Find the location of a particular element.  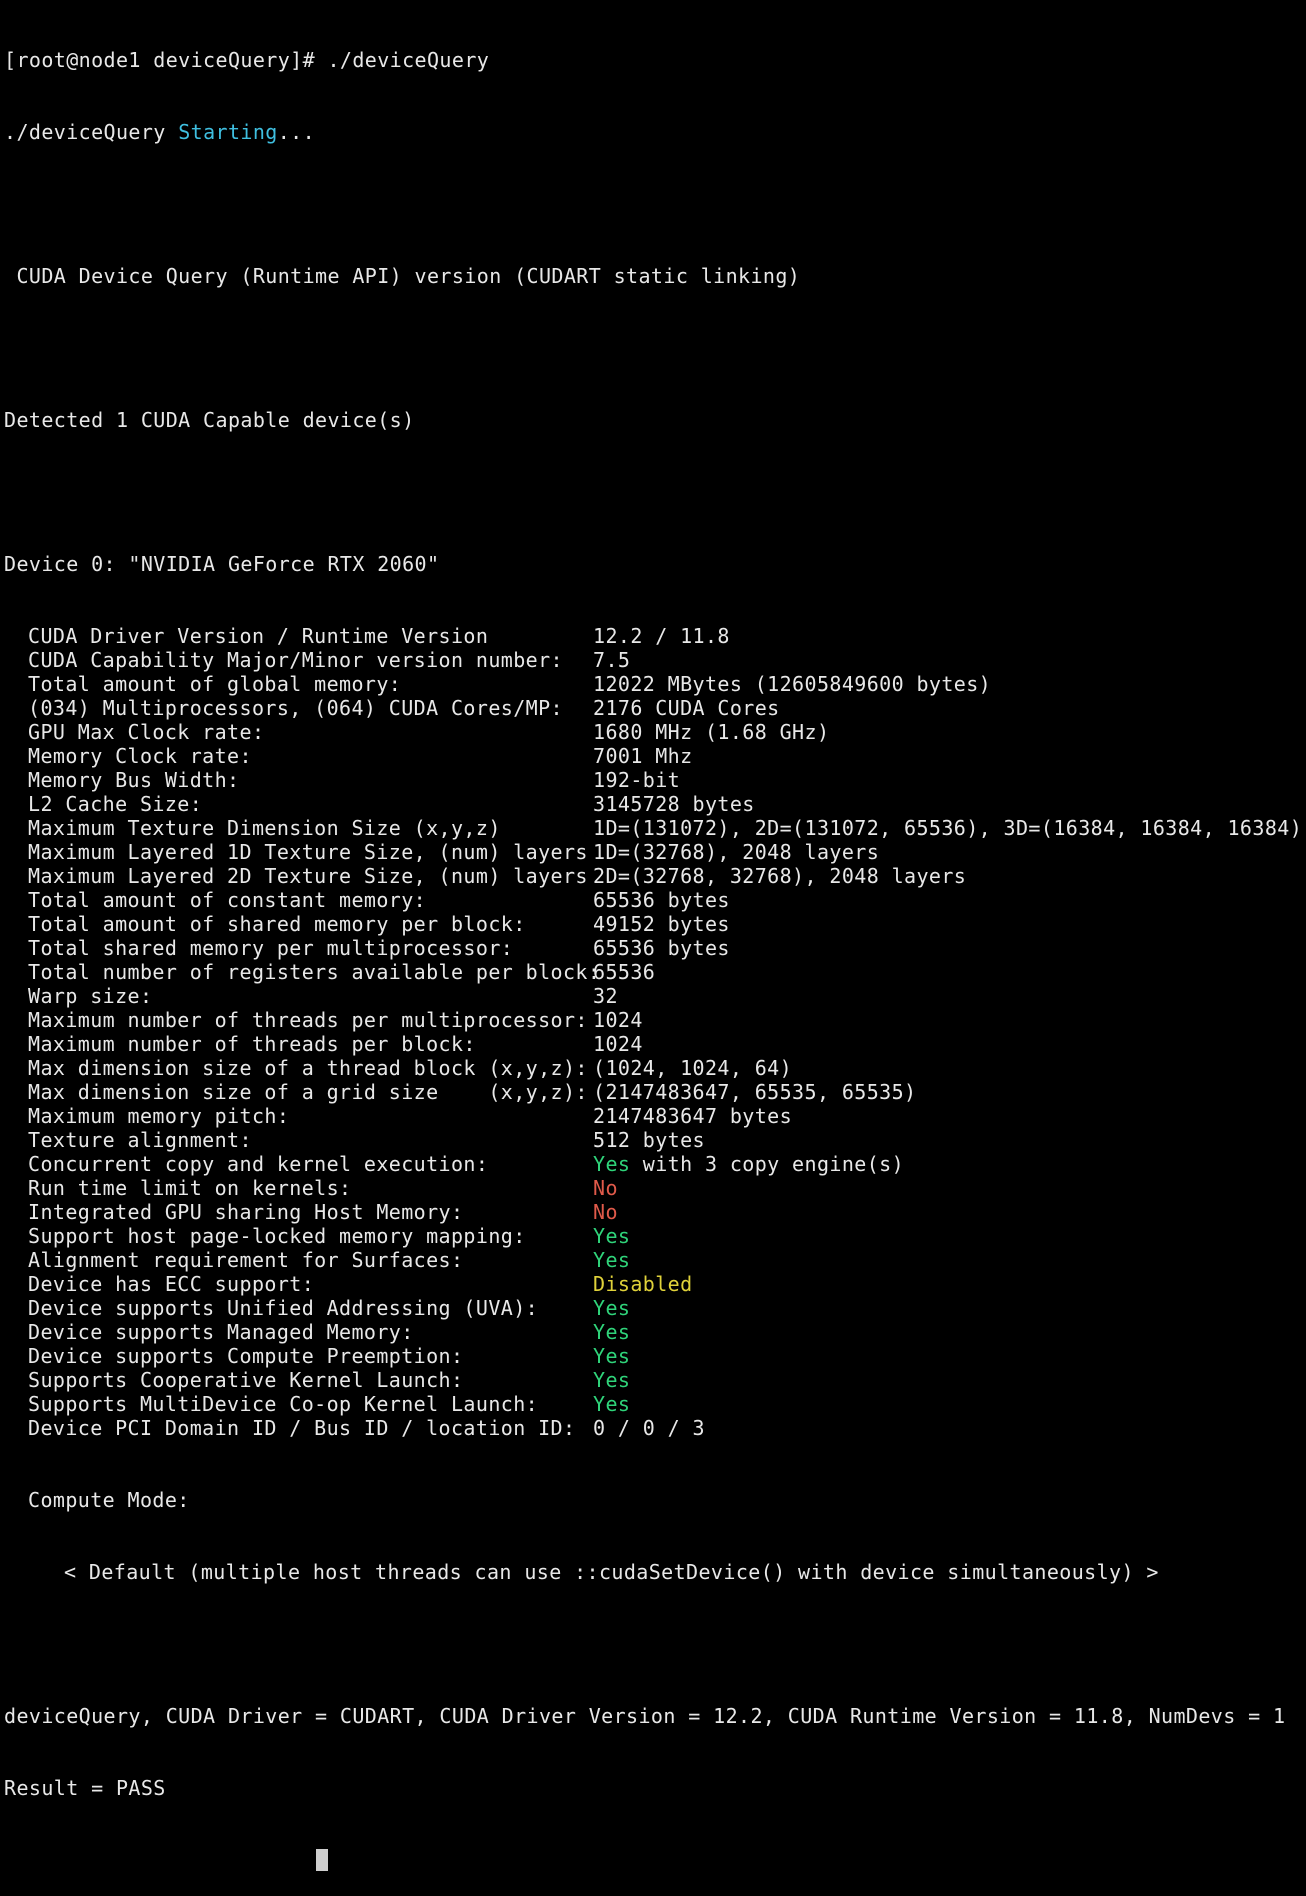

property-label: Run time limit on kernels: is located at coordinates (190, 1188).